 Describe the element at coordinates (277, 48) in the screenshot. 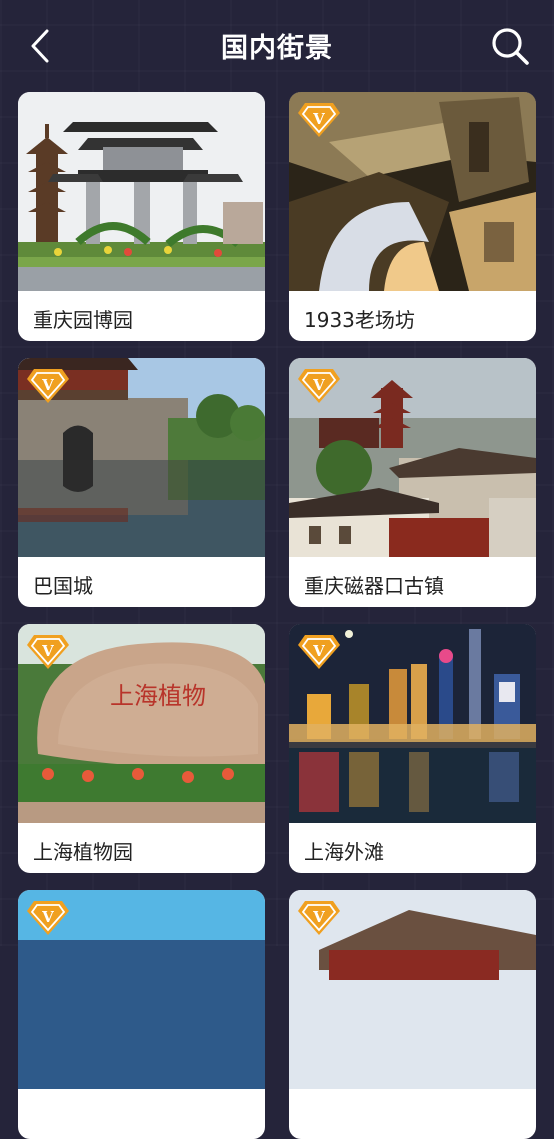

I see `page-title: 国内街景` at that location.